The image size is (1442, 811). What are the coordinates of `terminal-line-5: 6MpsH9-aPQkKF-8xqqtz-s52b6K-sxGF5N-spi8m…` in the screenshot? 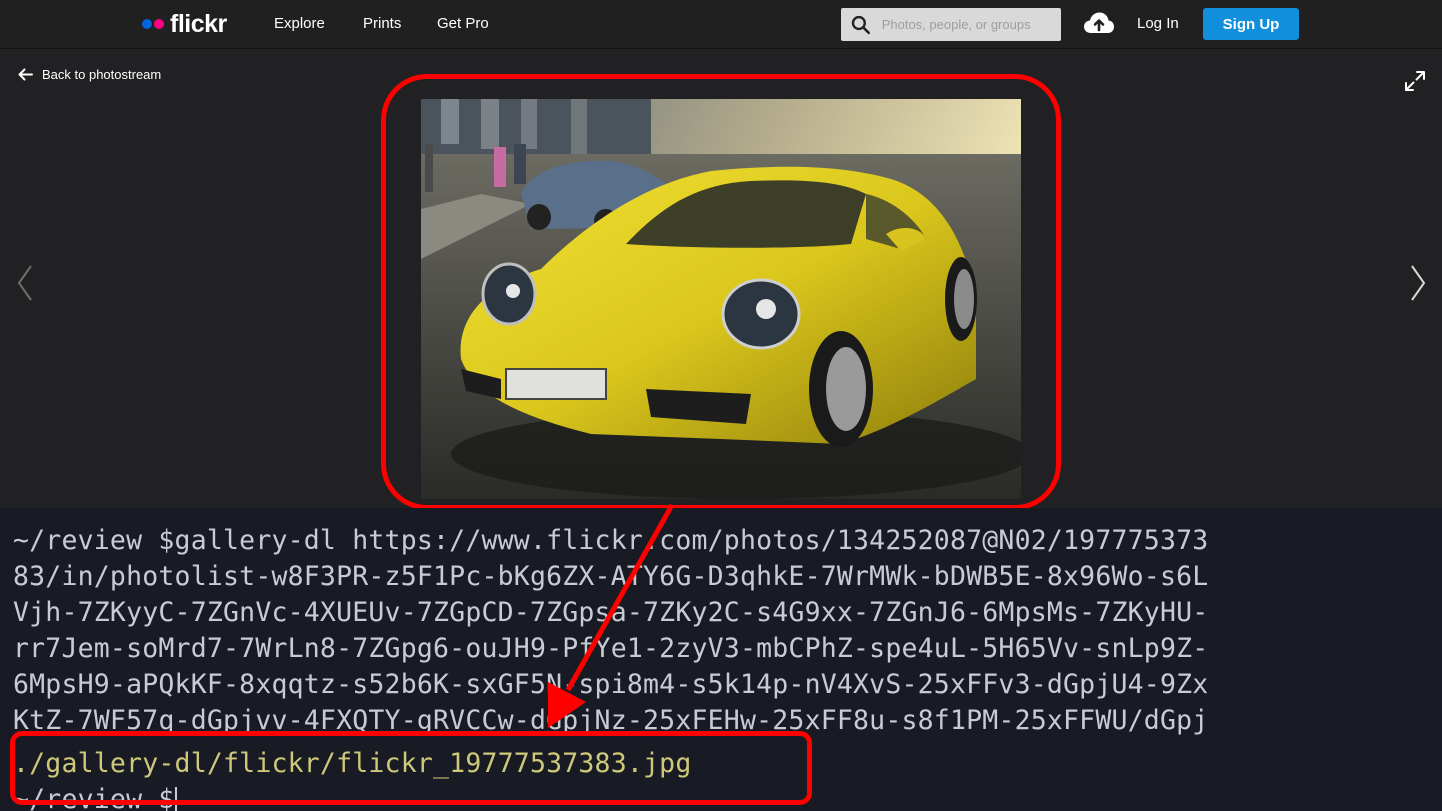 It's located at (611, 684).